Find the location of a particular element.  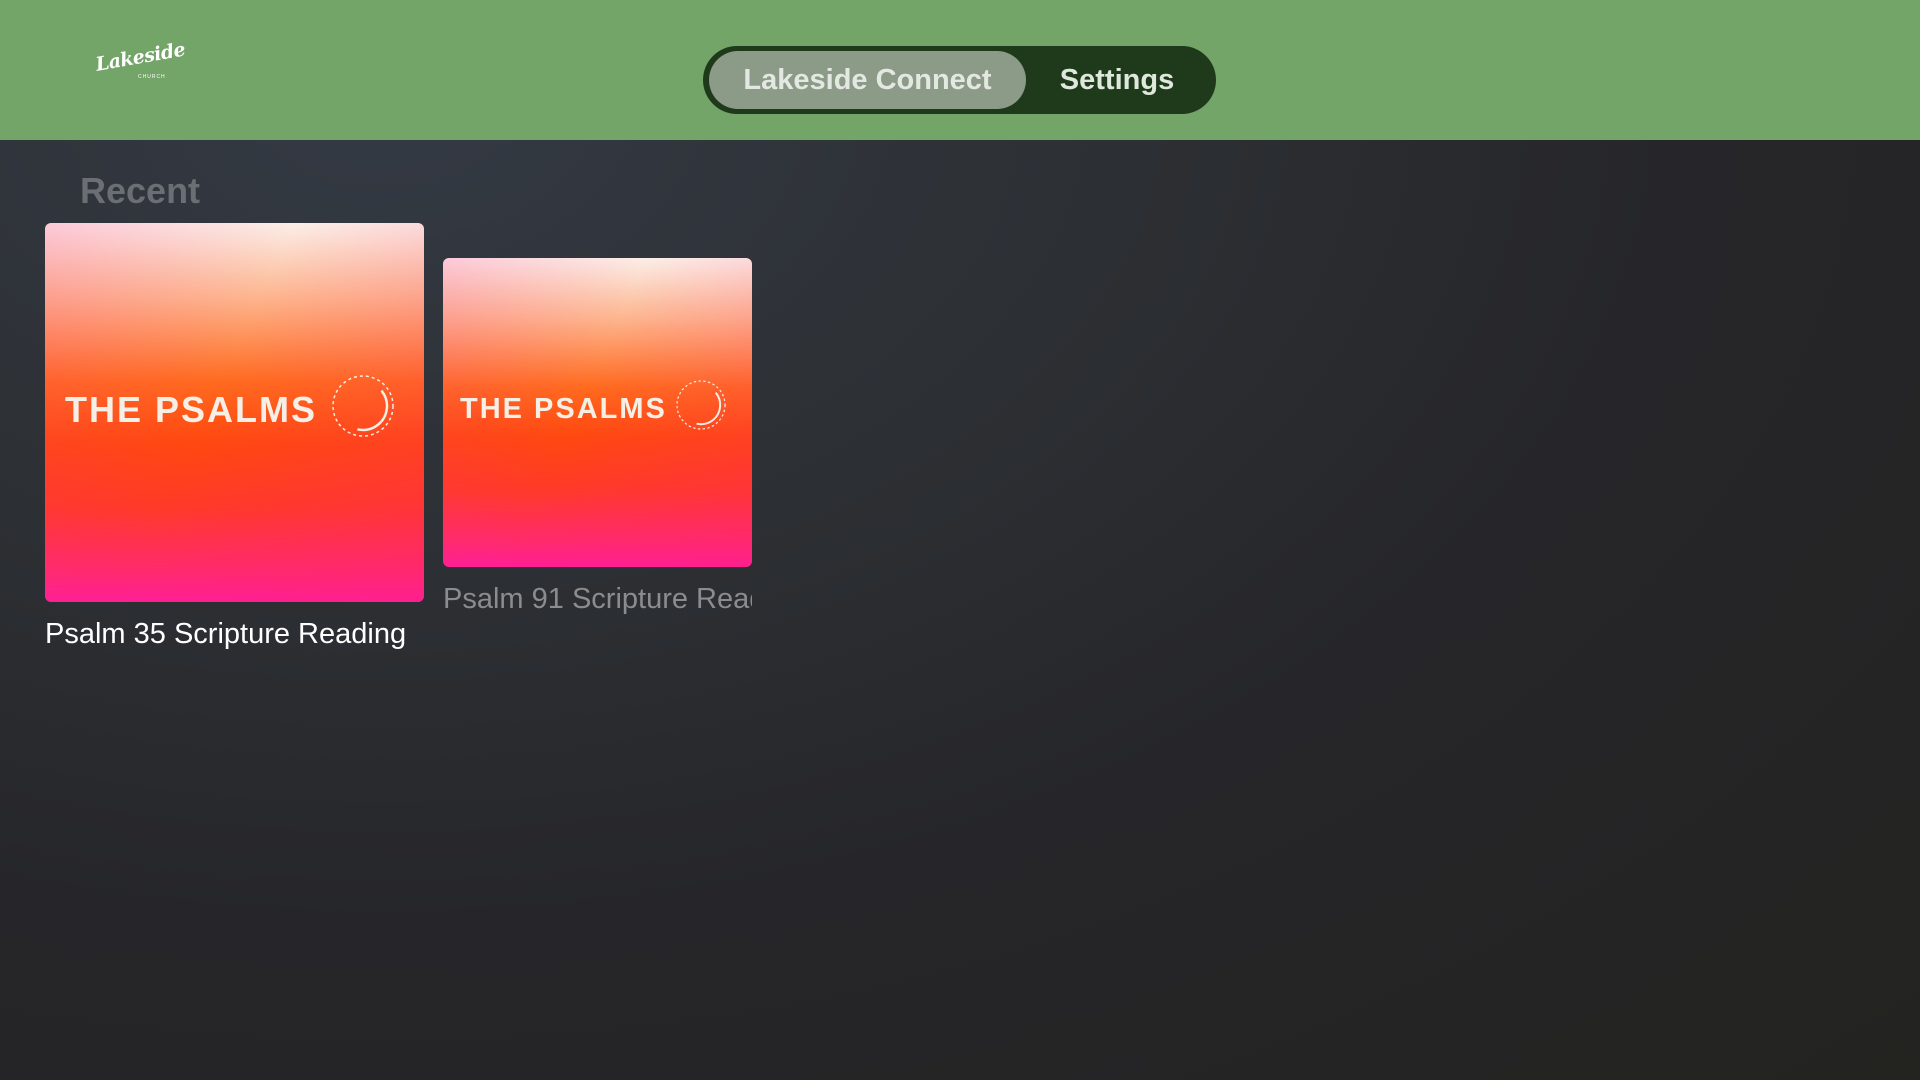

tab-bar: Lakeside Connect Settings is located at coordinates (959, 80).